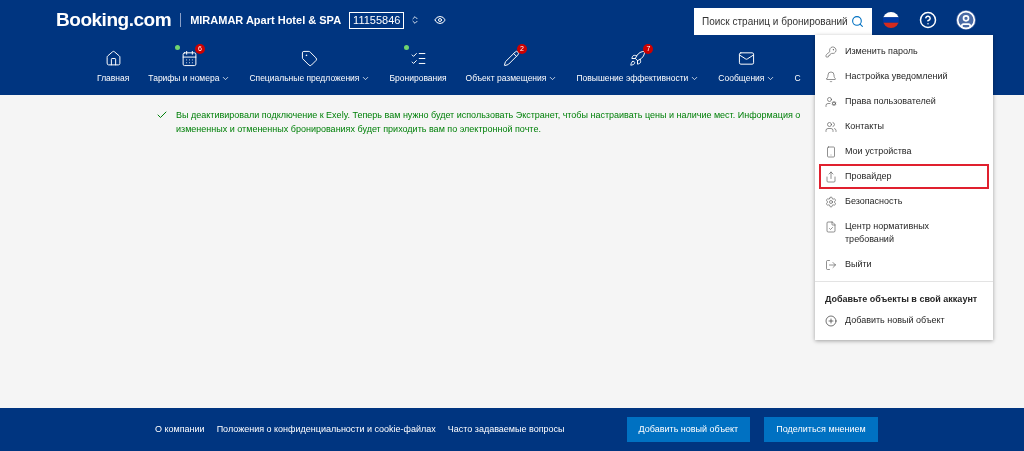  What do you see at coordinates (831, 77) in the screenshot?
I see `bell-icon` at bounding box center [831, 77].